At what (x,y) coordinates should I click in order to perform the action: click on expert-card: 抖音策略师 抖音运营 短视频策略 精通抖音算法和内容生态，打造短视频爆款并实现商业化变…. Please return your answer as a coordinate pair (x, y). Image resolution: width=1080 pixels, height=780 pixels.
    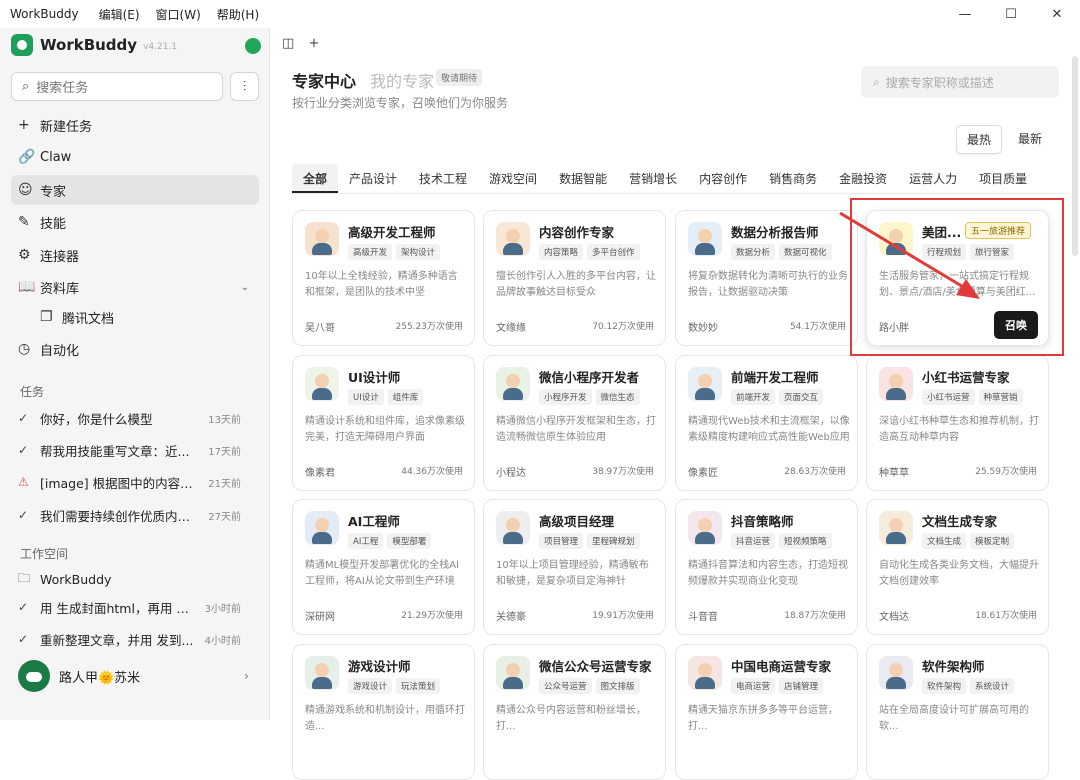
    Looking at the image, I should click on (766, 567).